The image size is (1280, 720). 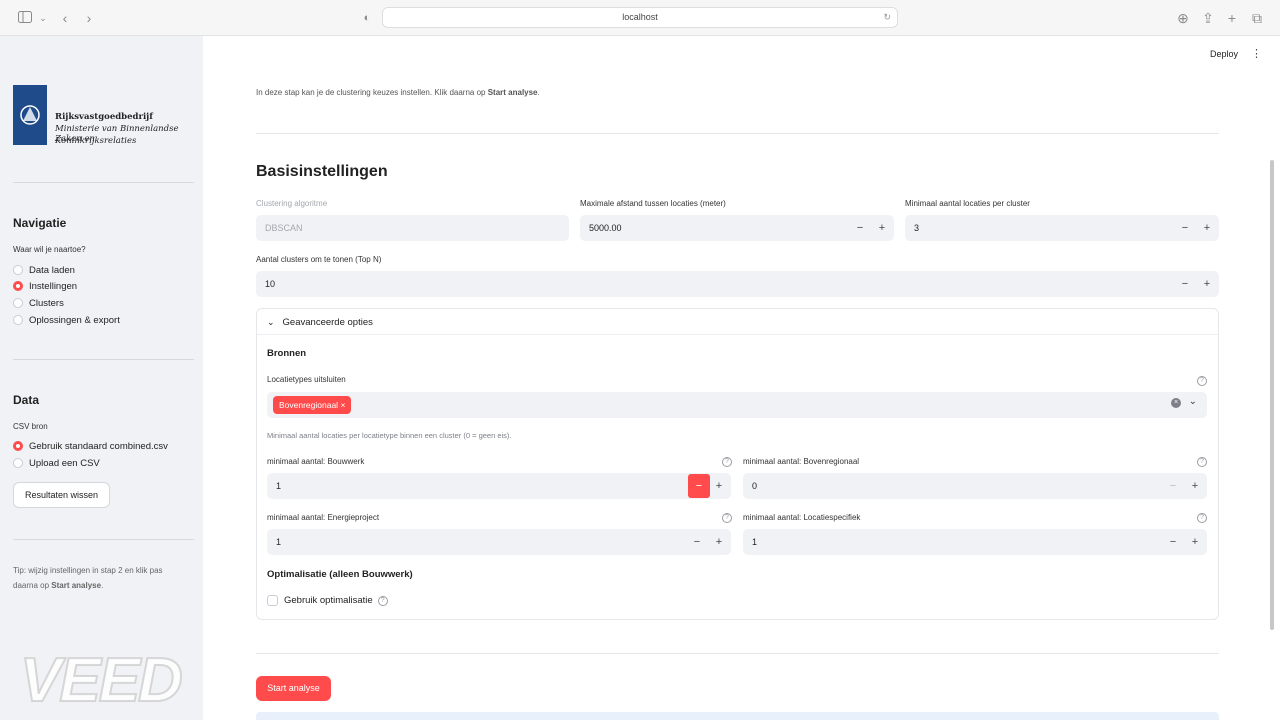 What do you see at coordinates (1207, 228) in the screenshot?
I see `min-per-cluster-plus-button: +` at bounding box center [1207, 228].